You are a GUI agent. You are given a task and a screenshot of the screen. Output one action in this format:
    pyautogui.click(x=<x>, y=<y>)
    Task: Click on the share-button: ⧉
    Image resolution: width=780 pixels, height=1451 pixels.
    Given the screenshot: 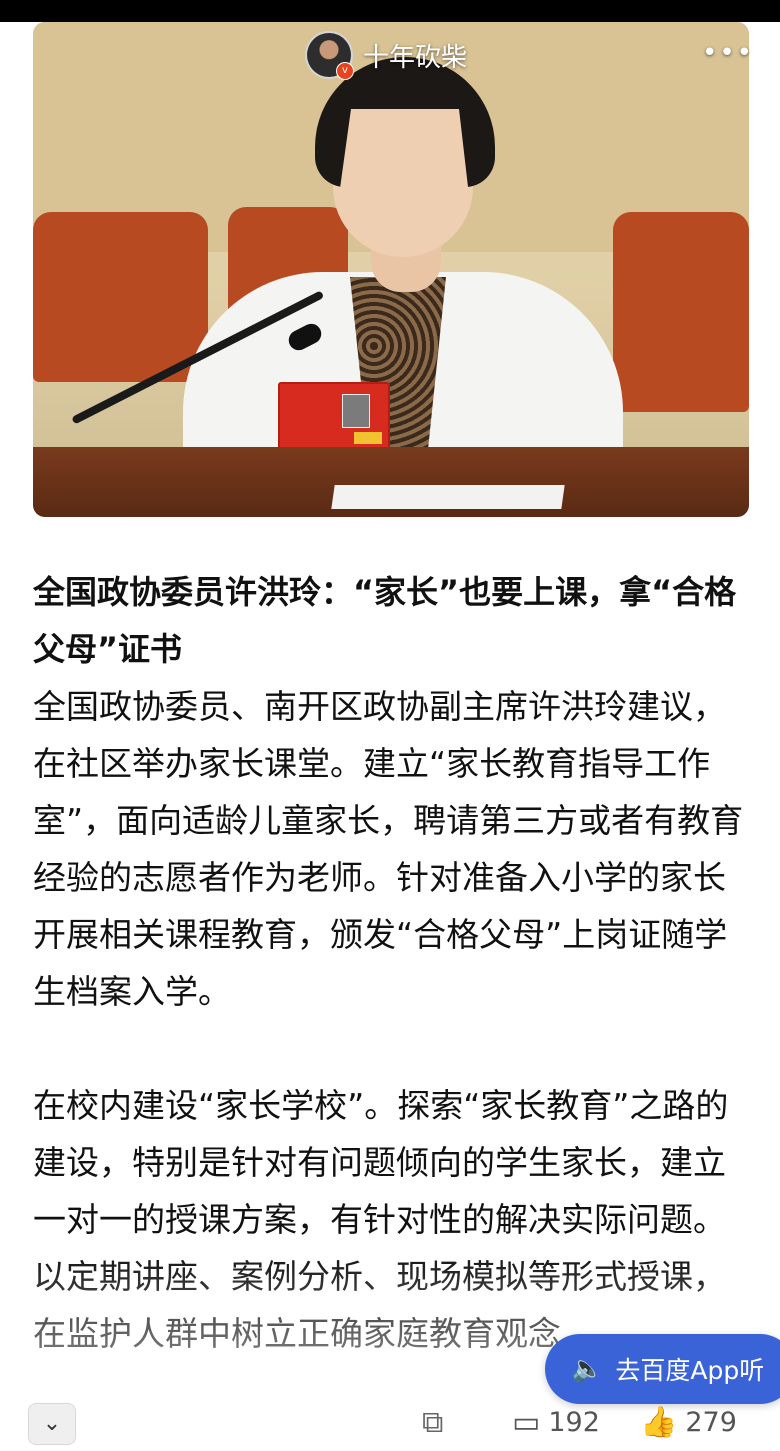 What is the action you would take?
    pyautogui.click(x=432, y=1422)
    